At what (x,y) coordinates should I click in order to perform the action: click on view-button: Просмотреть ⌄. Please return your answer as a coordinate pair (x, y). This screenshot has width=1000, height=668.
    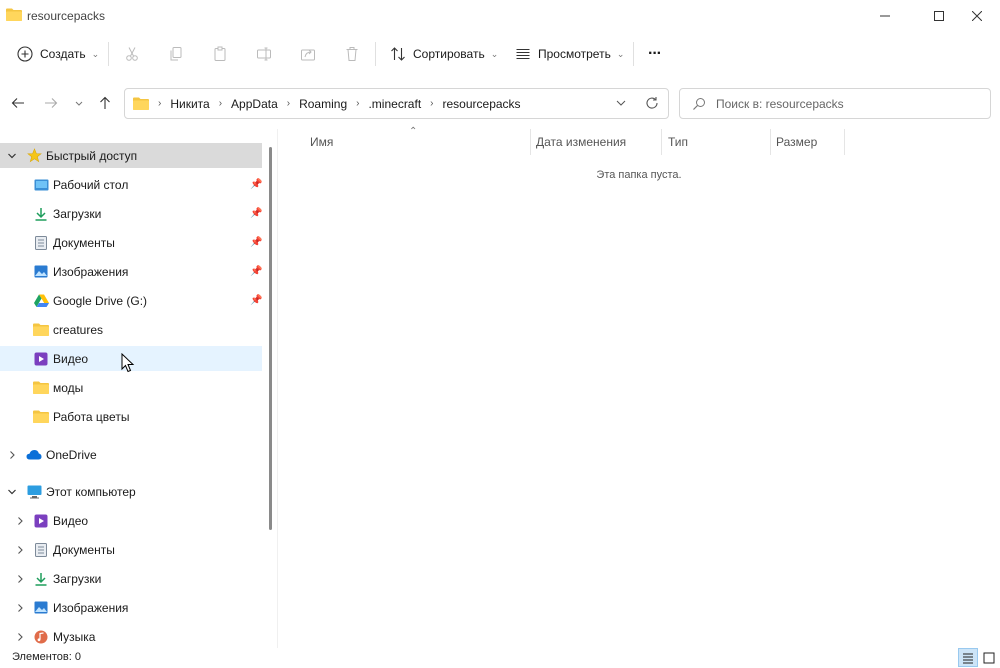
    Looking at the image, I should click on (569, 54).